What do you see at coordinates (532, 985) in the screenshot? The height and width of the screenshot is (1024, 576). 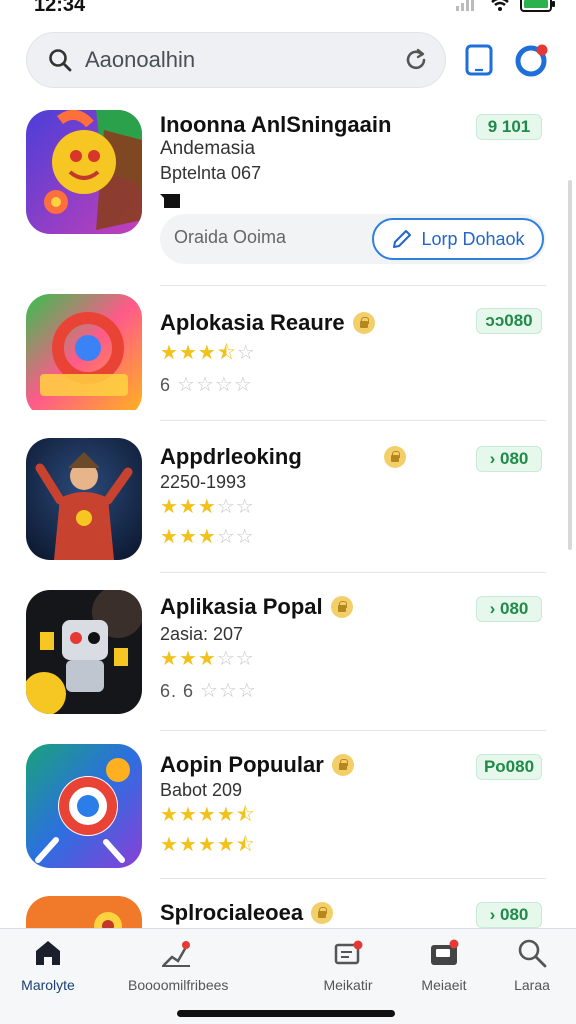 I see `tab-search-label: Laraa` at bounding box center [532, 985].